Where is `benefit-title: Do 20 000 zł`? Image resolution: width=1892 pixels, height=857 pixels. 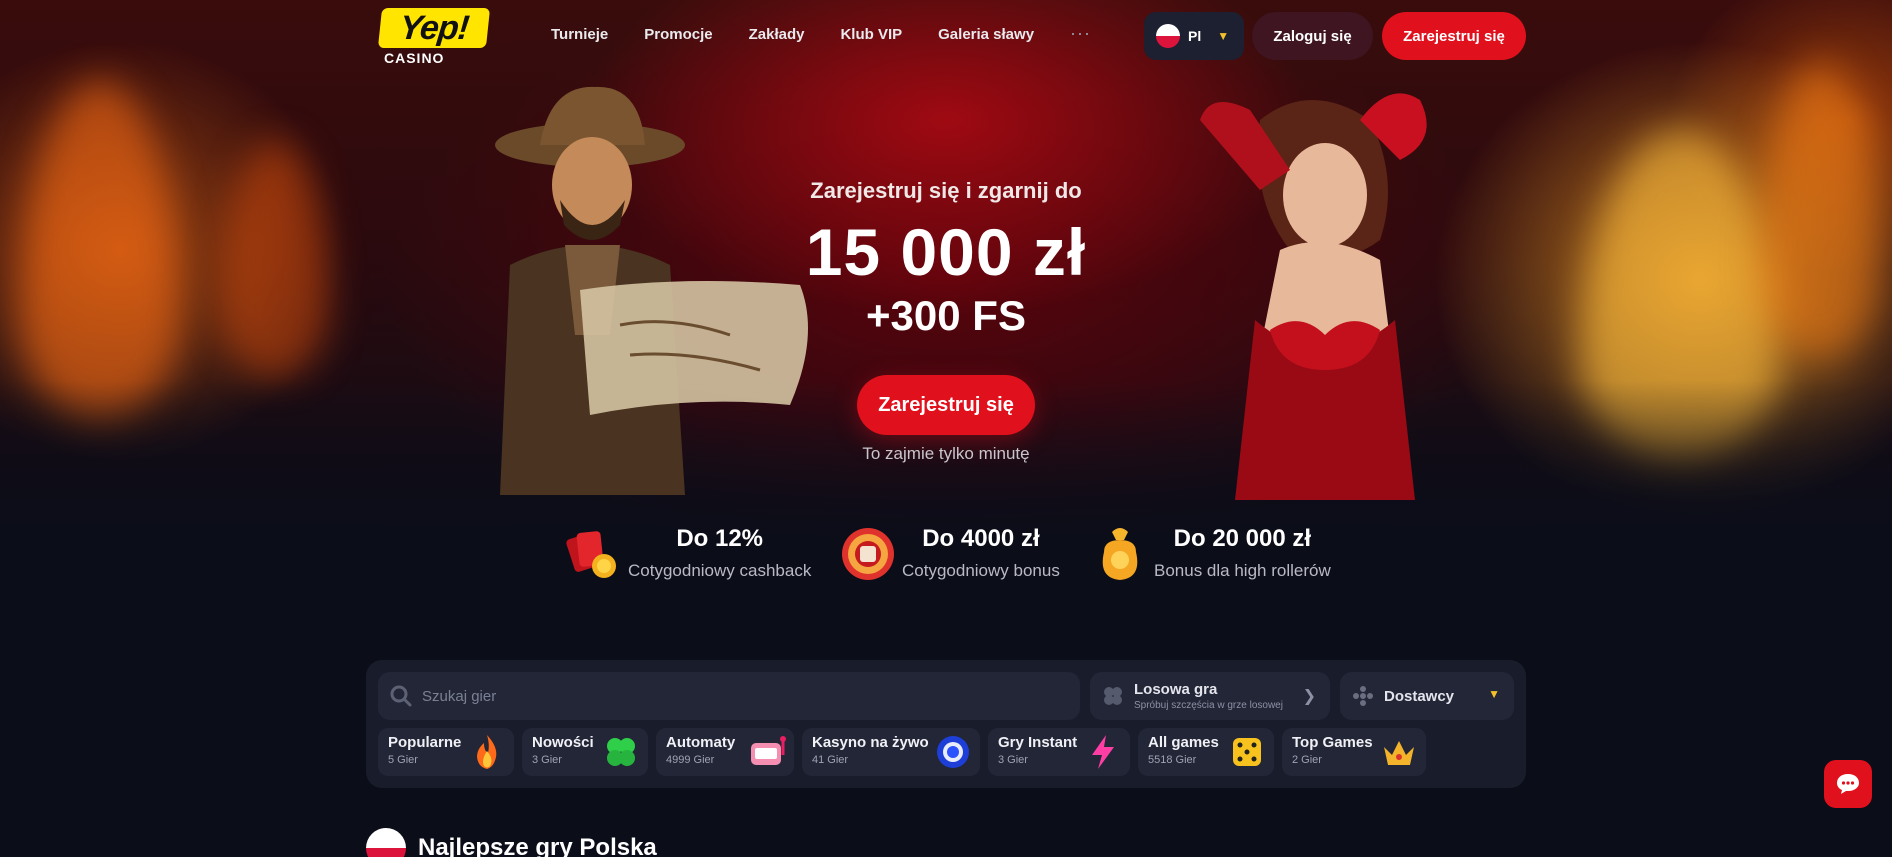
benefit-title: Do 20 000 zł is located at coordinates (1242, 538).